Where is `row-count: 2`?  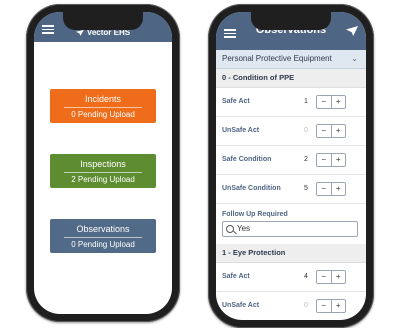 row-count: 2 is located at coordinates (306, 159).